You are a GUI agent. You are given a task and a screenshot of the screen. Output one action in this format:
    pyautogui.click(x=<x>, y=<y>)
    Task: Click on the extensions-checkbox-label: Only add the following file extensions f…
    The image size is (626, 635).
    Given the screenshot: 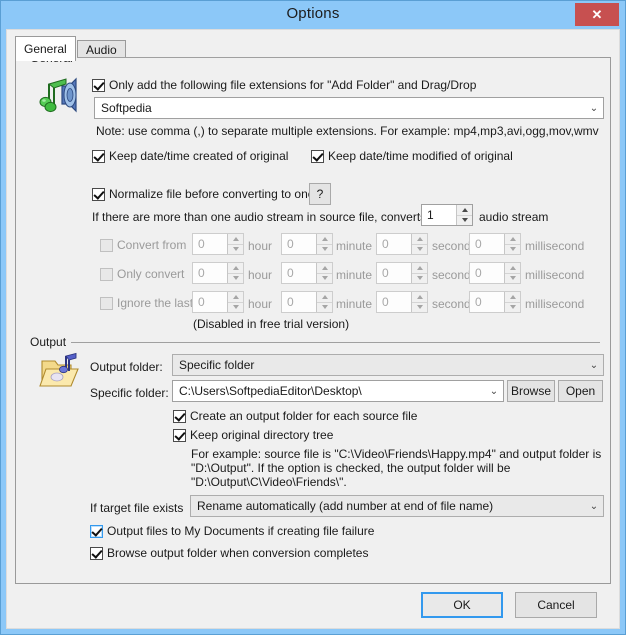 What is the action you would take?
    pyautogui.click(x=293, y=85)
    